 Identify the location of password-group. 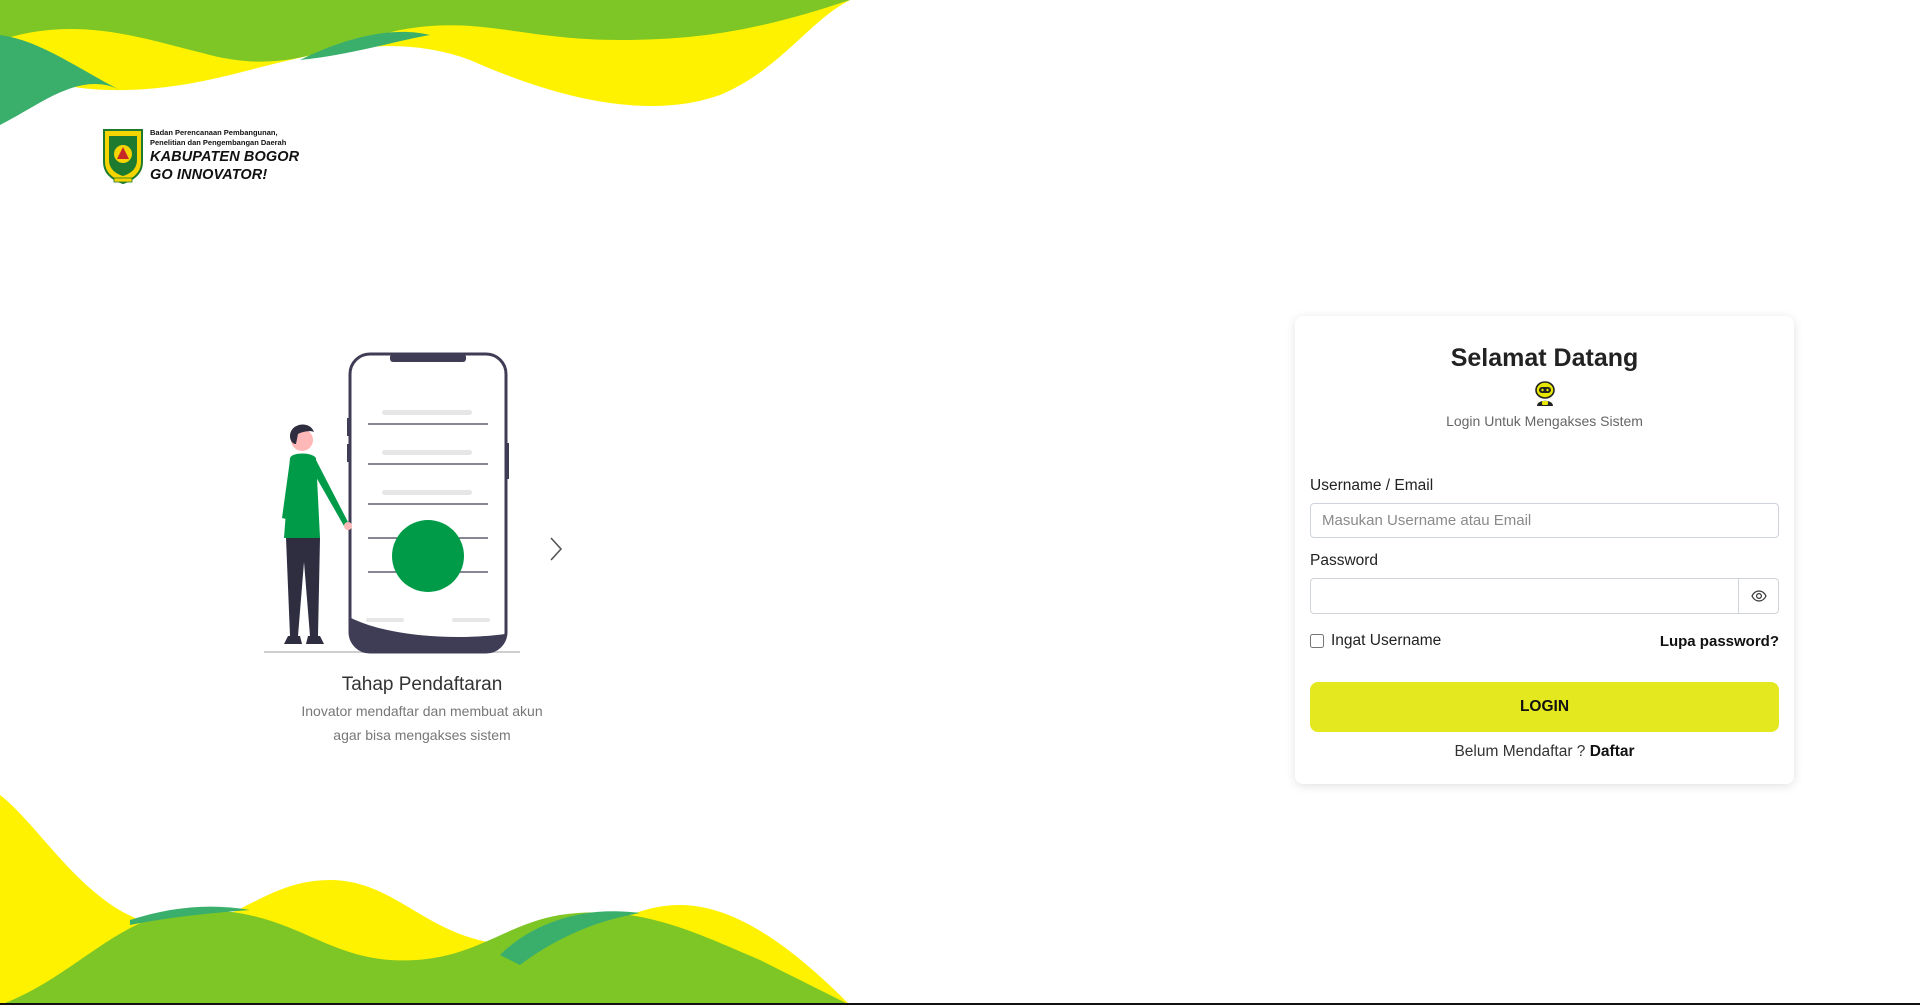
(1544, 596).